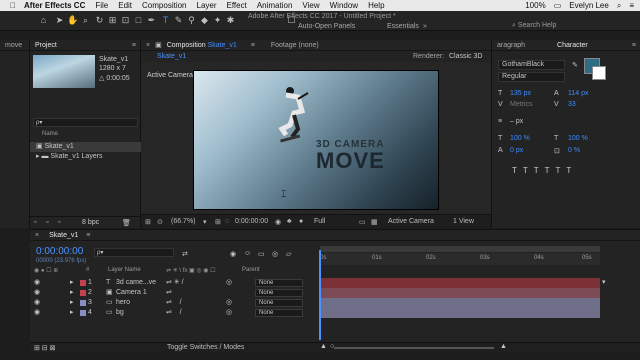 The width and height of the screenshot is (640, 360). Describe the element at coordinates (50, 134) in the screenshot. I see `column-name: Name` at that location.